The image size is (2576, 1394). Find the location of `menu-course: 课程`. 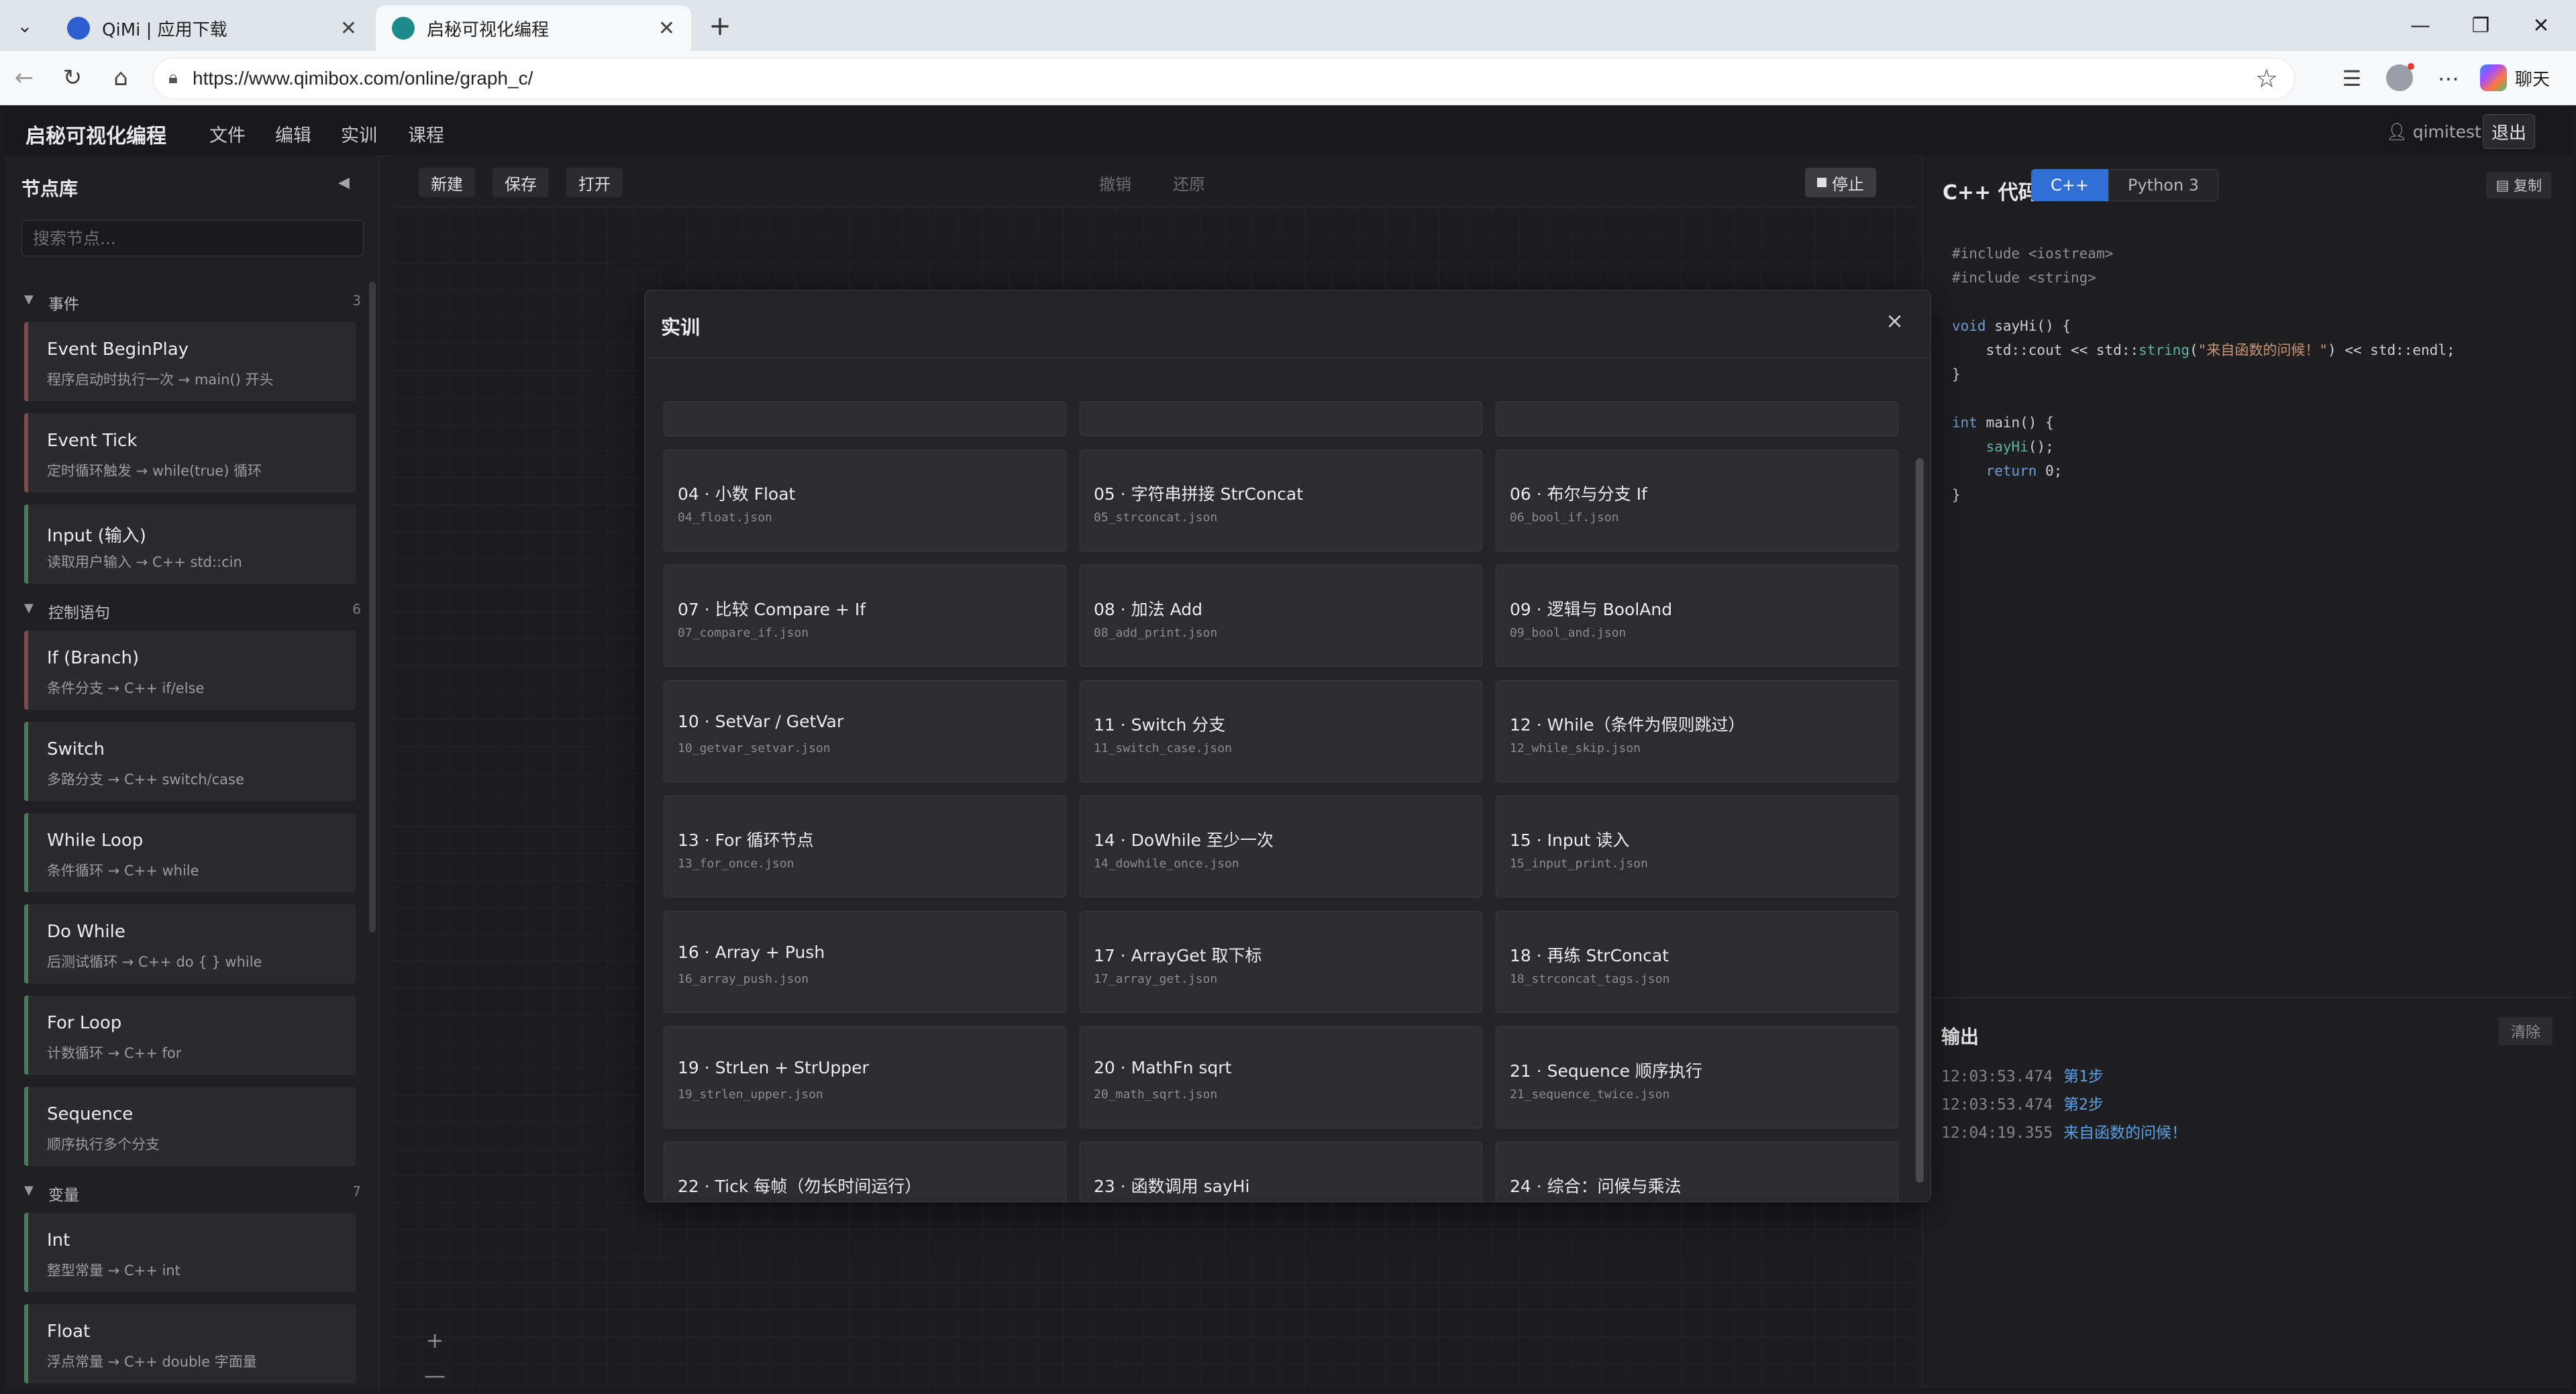

menu-course: 课程 is located at coordinates (426, 134).